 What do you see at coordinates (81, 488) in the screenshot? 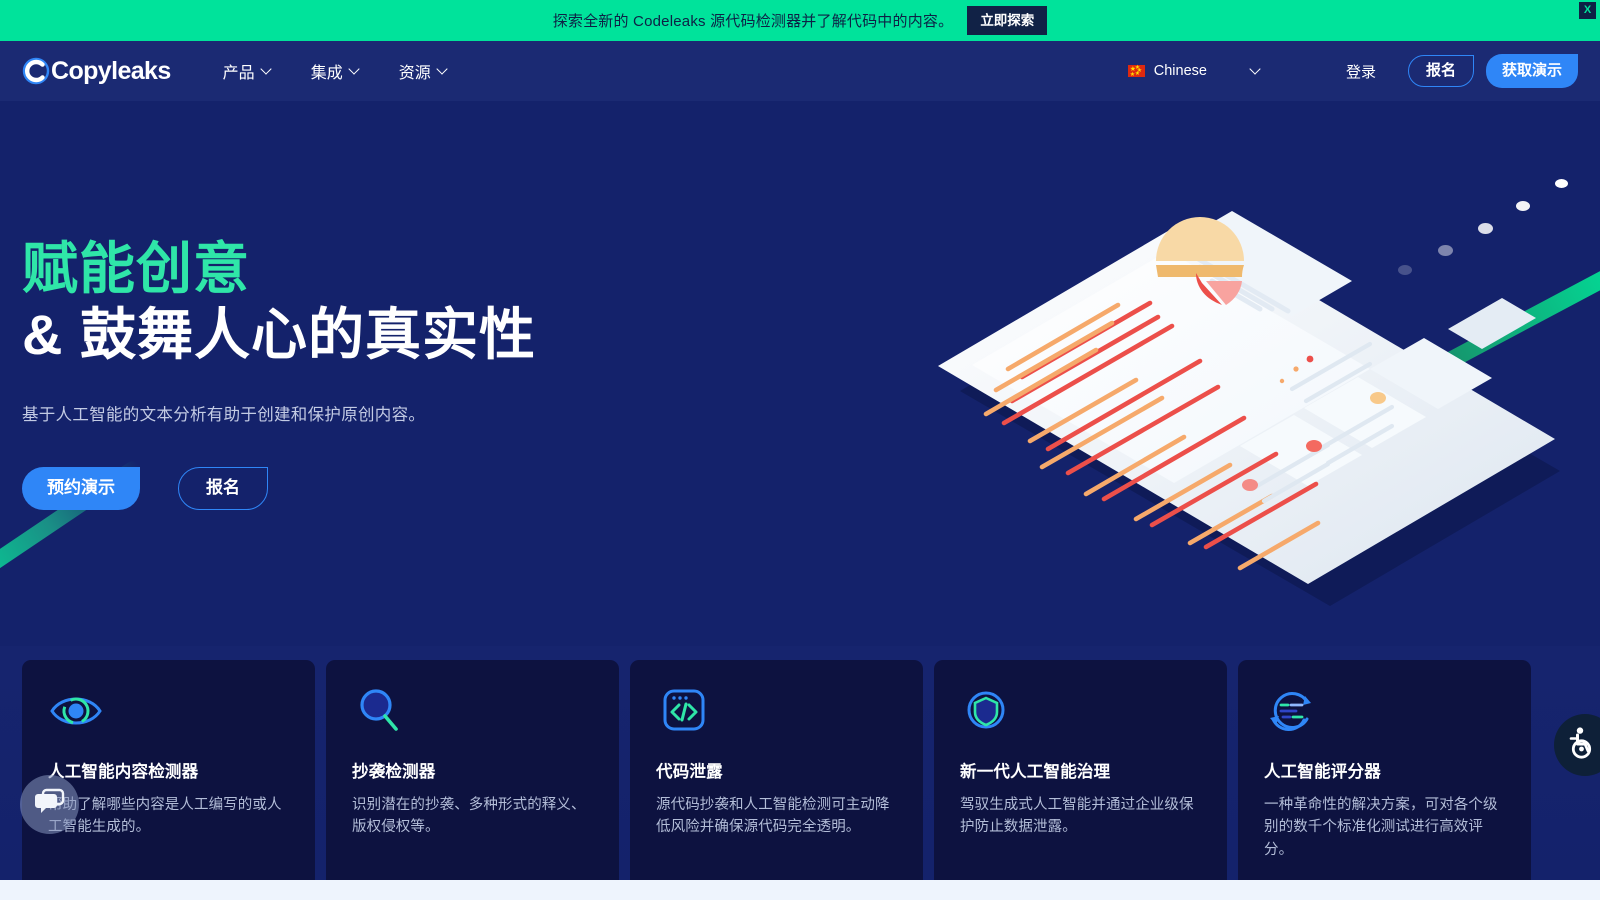
I see `book-demo-button: 预约演示` at bounding box center [81, 488].